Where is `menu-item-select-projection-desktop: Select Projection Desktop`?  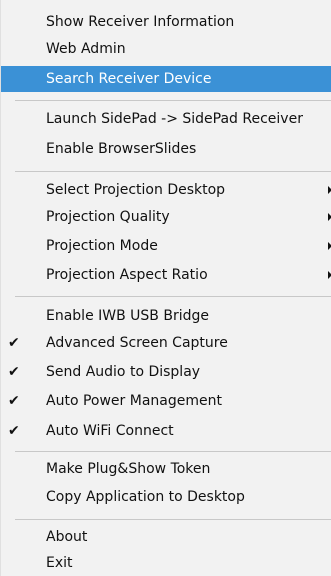 menu-item-select-projection-desktop: Select Projection Desktop is located at coordinates (166, 190).